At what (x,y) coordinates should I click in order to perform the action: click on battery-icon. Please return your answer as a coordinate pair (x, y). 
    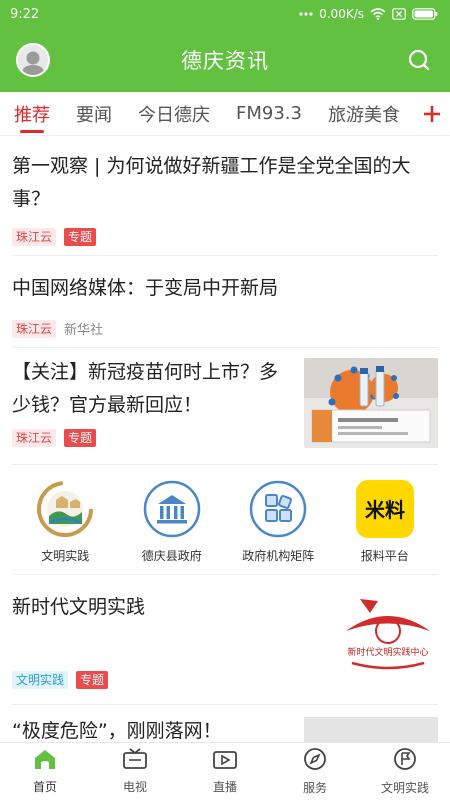
    Looking at the image, I should click on (425, 14).